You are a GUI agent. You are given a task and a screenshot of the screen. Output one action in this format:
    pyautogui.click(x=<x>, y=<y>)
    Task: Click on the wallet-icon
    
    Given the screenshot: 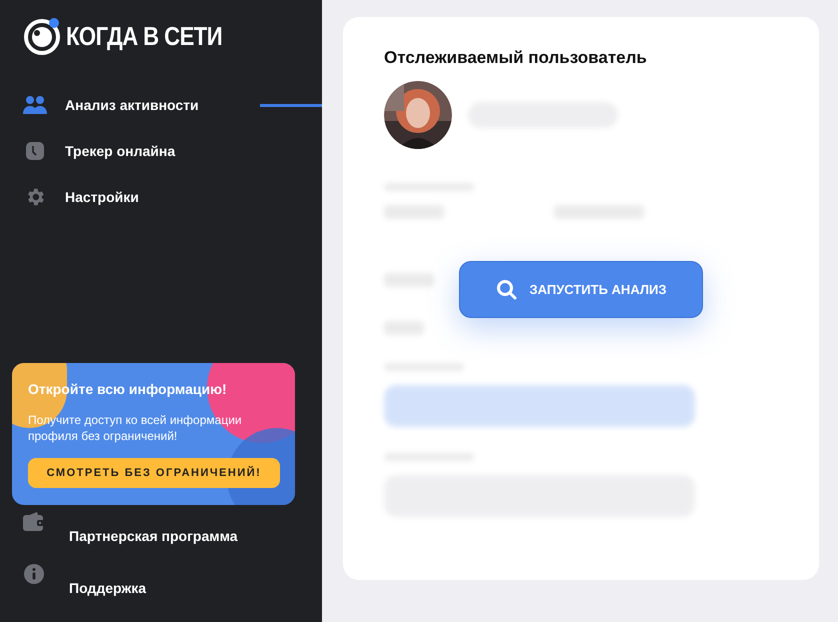 What is the action you would take?
    pyautogui.click(x=34, y=522)
    